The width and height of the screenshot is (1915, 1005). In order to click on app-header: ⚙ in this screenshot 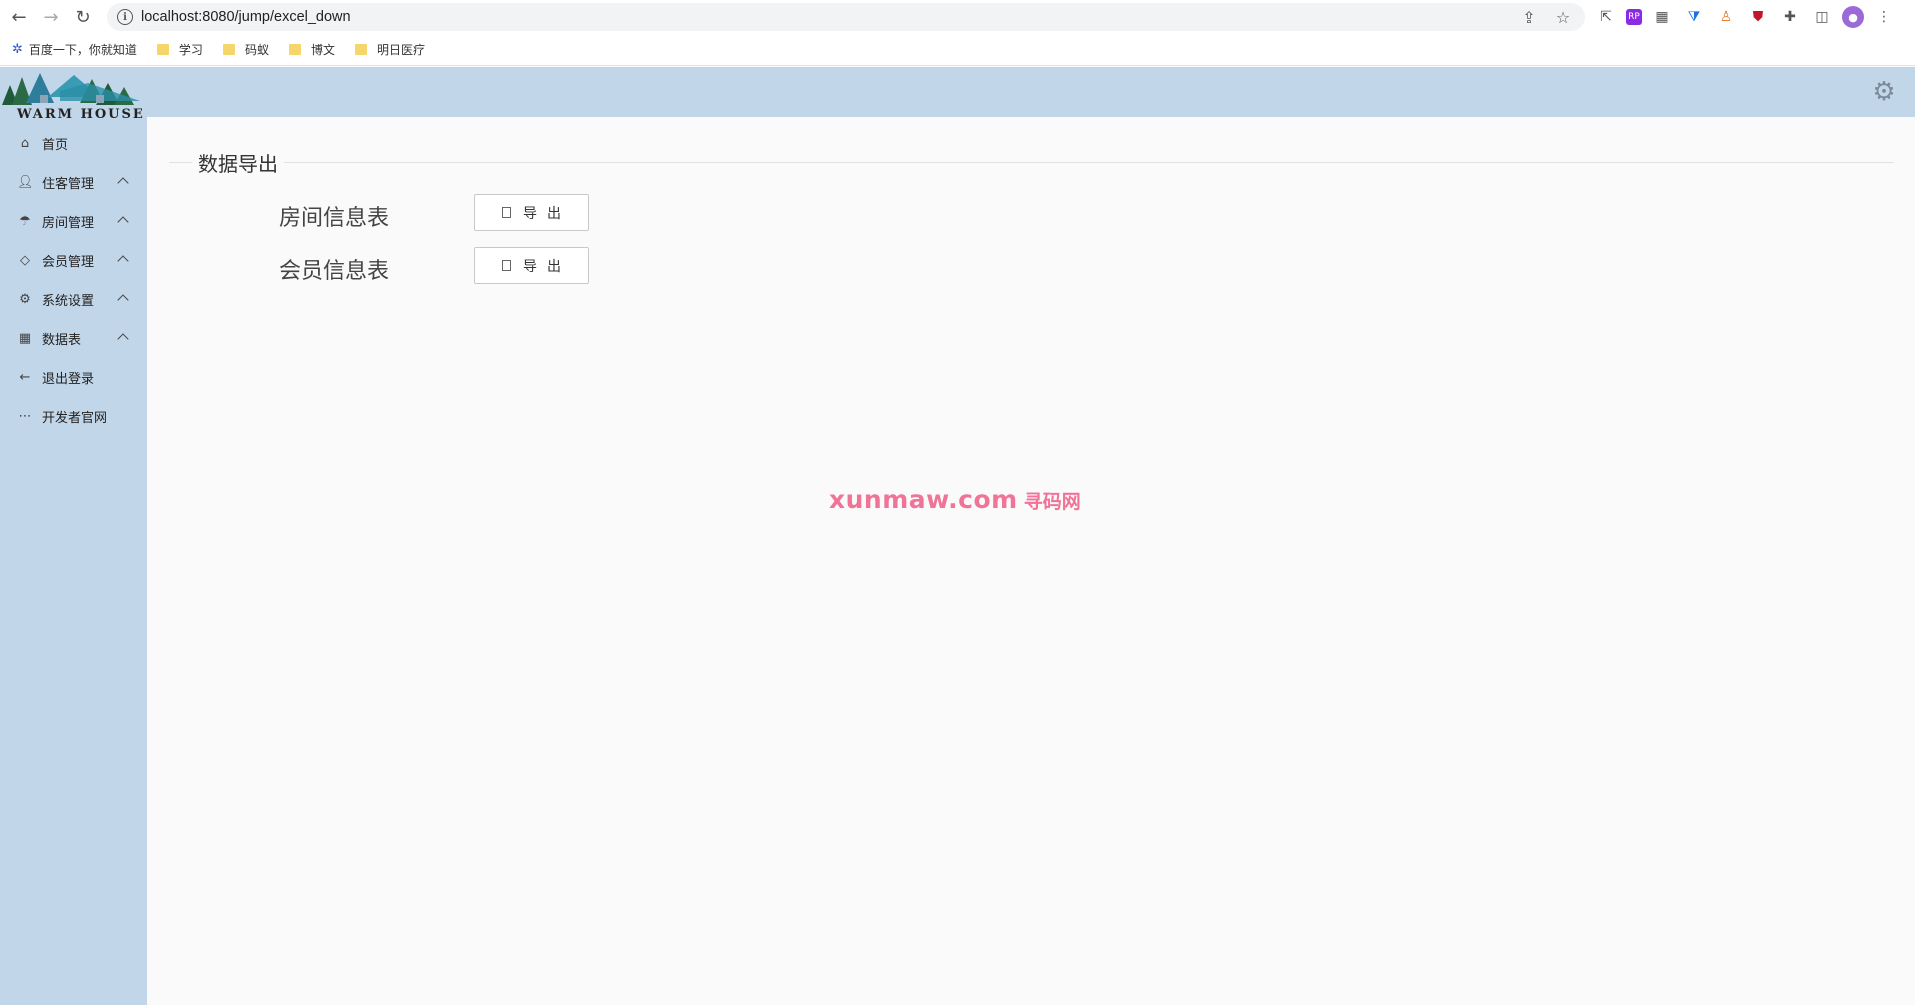, I will do `click(1031, 92)`.